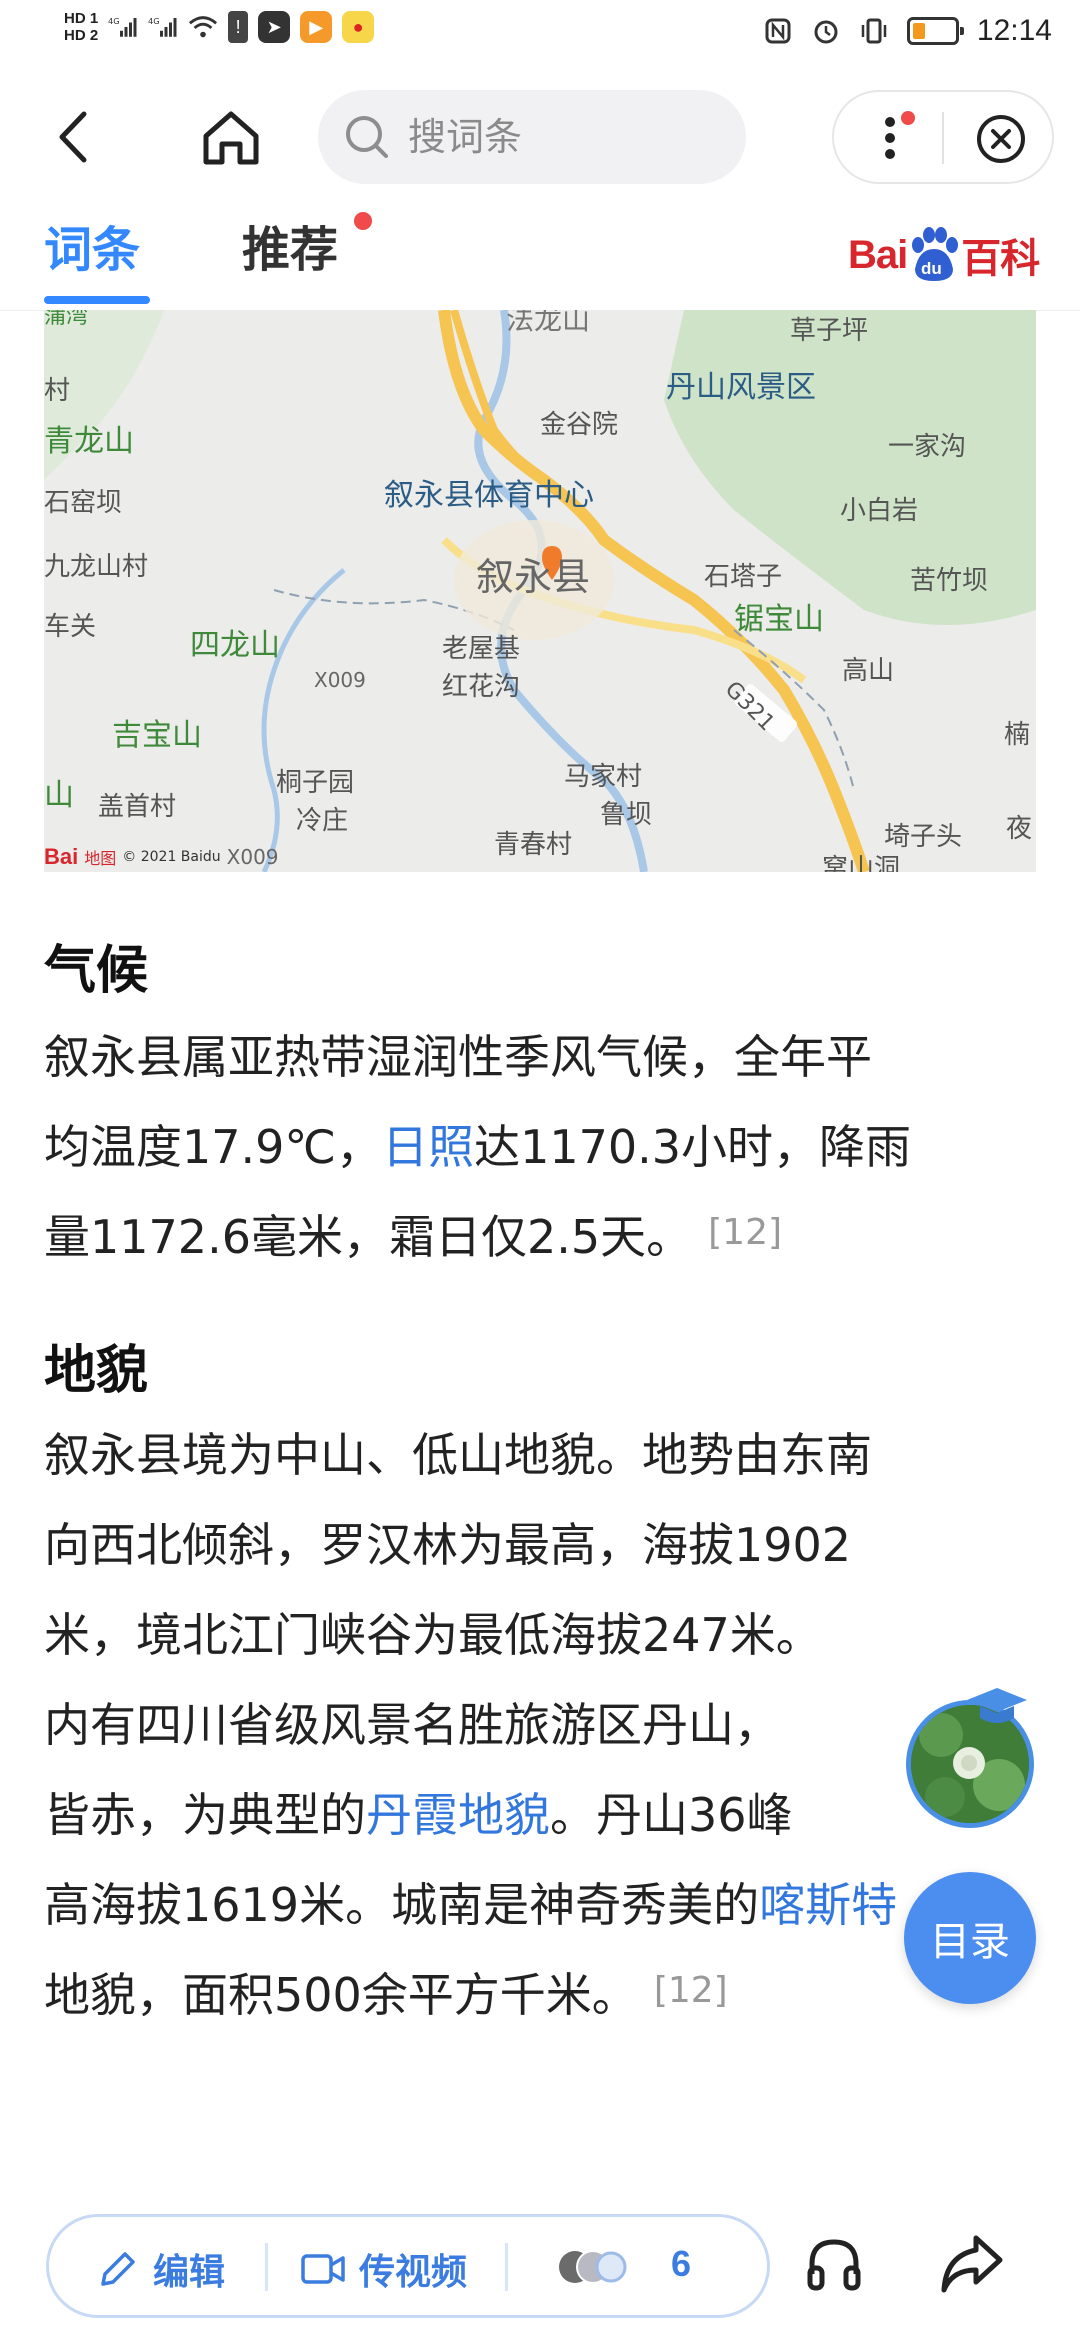 Image resolution: width=1080 pixels, height=2340 pixels. I want to click on map-label: 鲁坝, so click(626, 815).